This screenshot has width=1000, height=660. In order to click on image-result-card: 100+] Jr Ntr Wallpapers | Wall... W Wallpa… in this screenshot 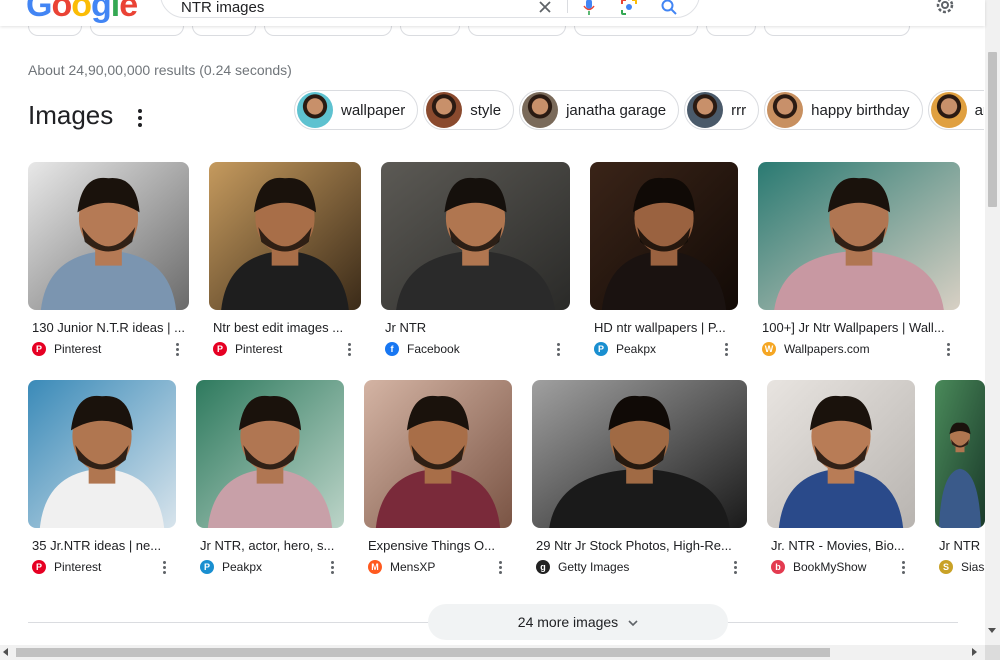, I will do `click(859, 262)`.